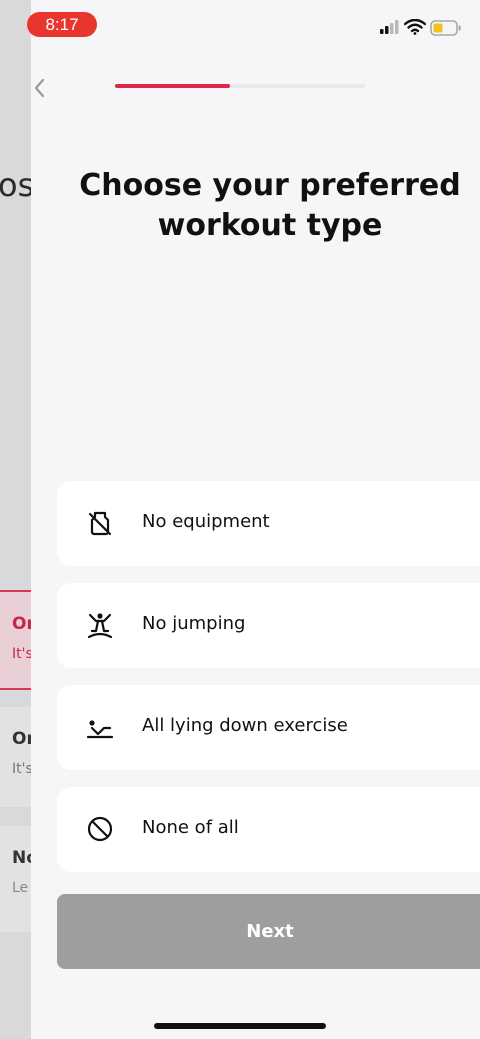 The image size is (480, 1039). Describe the element at coordinates (172, 86) in the screenshot. I see `progress-fill` at that location.